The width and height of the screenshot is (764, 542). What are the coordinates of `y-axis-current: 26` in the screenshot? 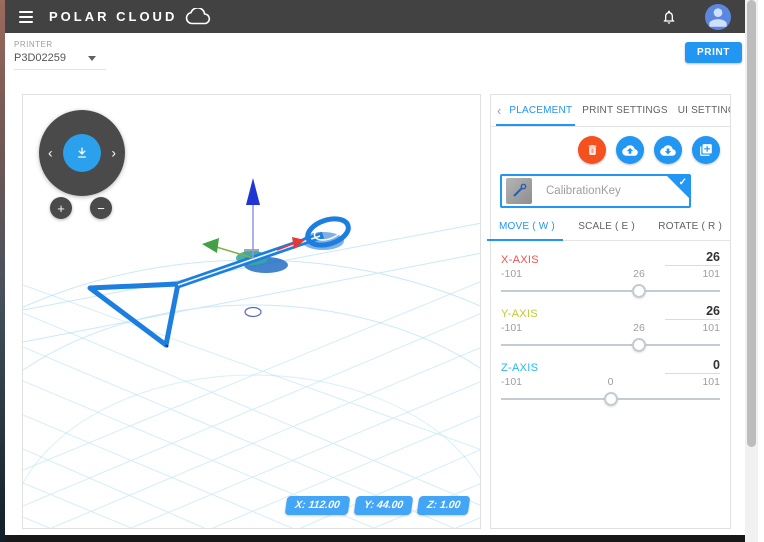 It's located at (639, 328).